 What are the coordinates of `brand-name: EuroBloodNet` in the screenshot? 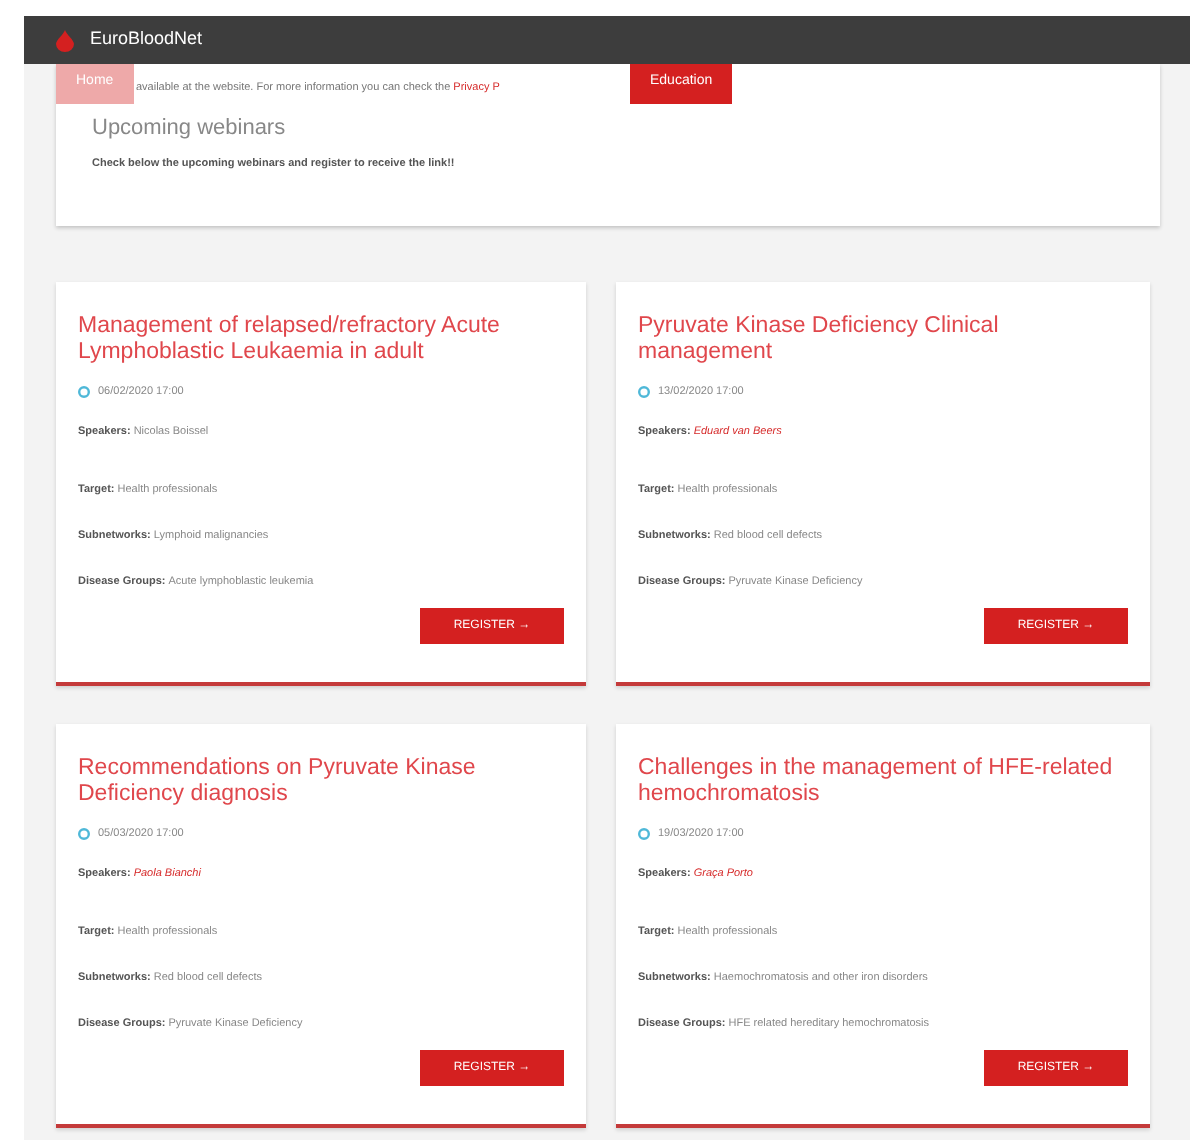 It's located at (146, 40).